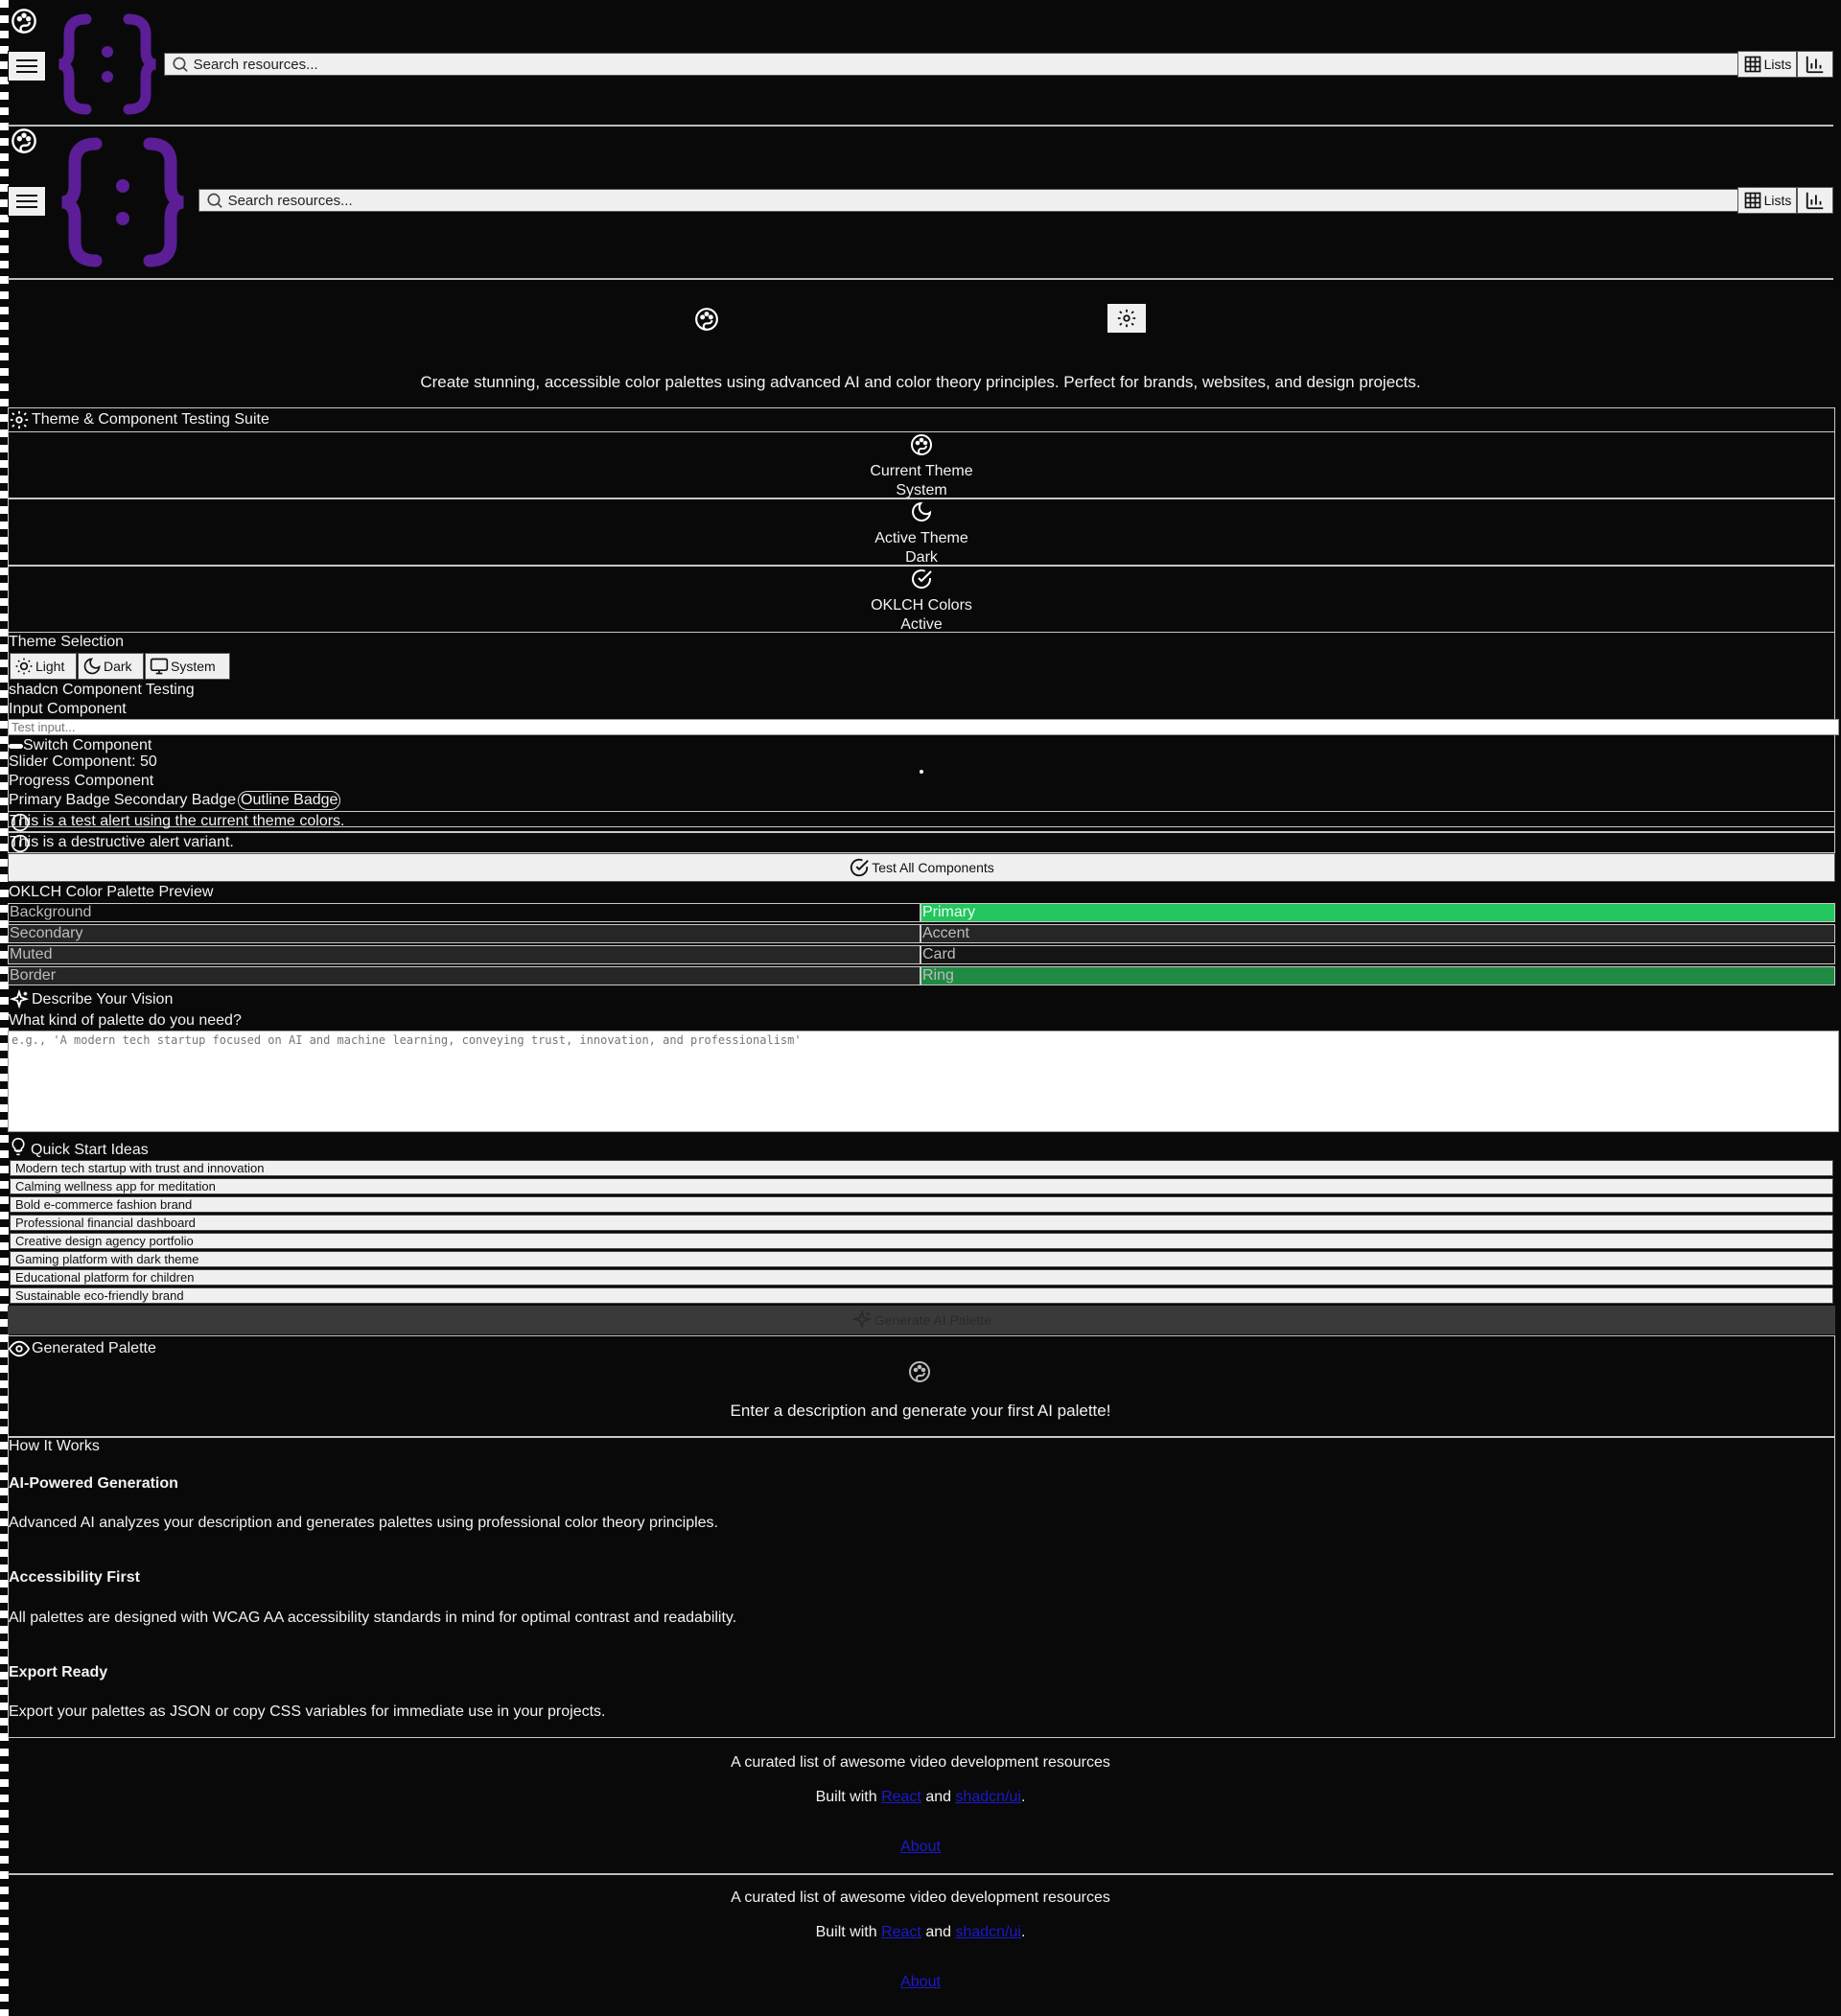 This screenshot has height=2016, width=1841. What do you see at coordinates (921, 1186) in the screenshot?
I see `idea-item: Calming wellness app for meditation` at bounding box center [921, 1186].